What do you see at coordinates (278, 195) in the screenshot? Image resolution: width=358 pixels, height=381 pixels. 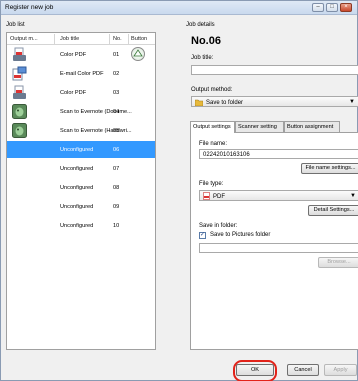 I see `file-type-dropdown: PDF ▼` at bounding box center [278, 195].